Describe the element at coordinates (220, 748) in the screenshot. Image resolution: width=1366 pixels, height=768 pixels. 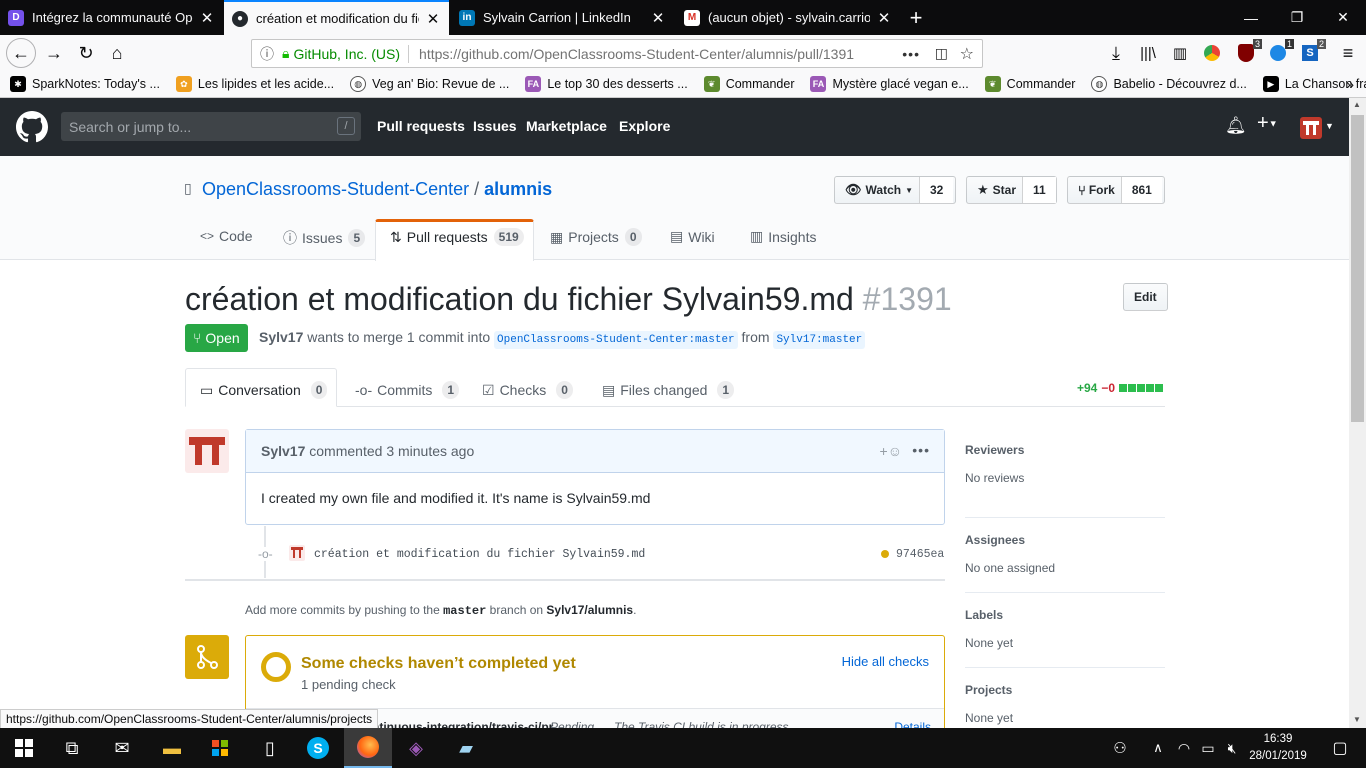
I see `store-icon` at that location.